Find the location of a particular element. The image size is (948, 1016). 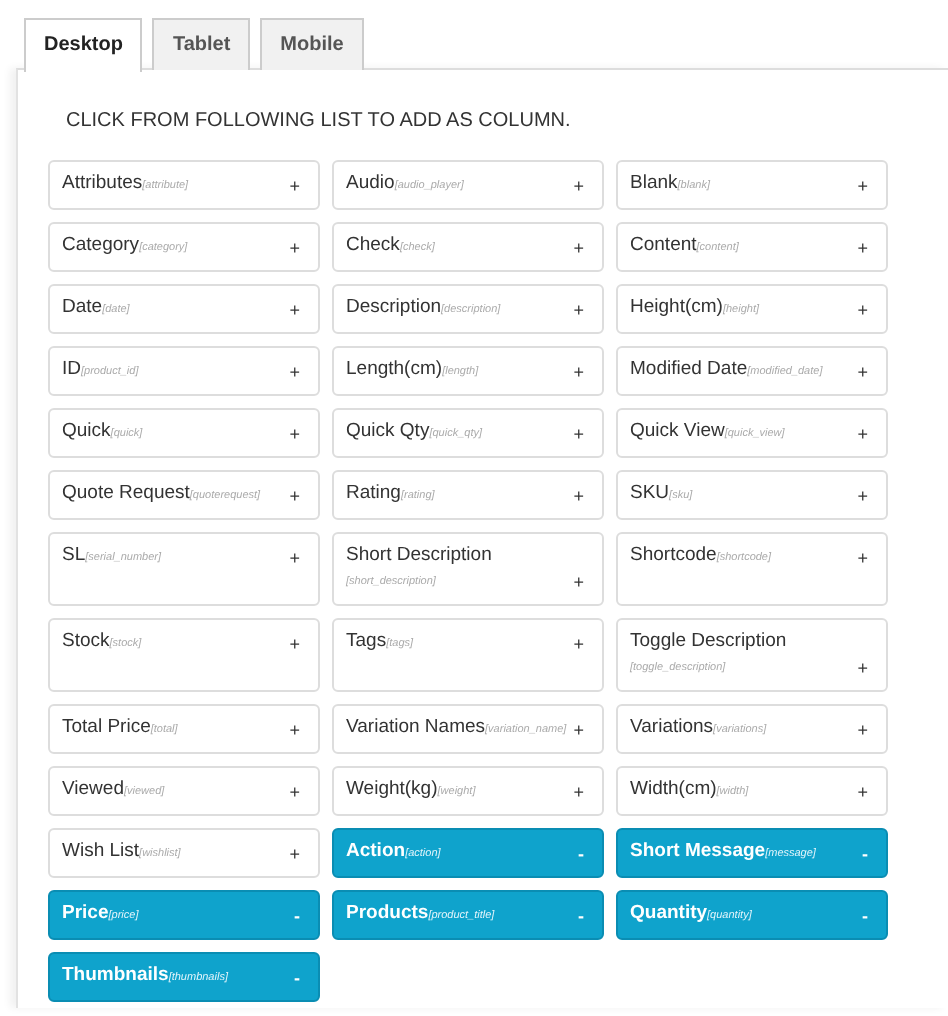

tab: Desktop is located at coordinates (83, 45).